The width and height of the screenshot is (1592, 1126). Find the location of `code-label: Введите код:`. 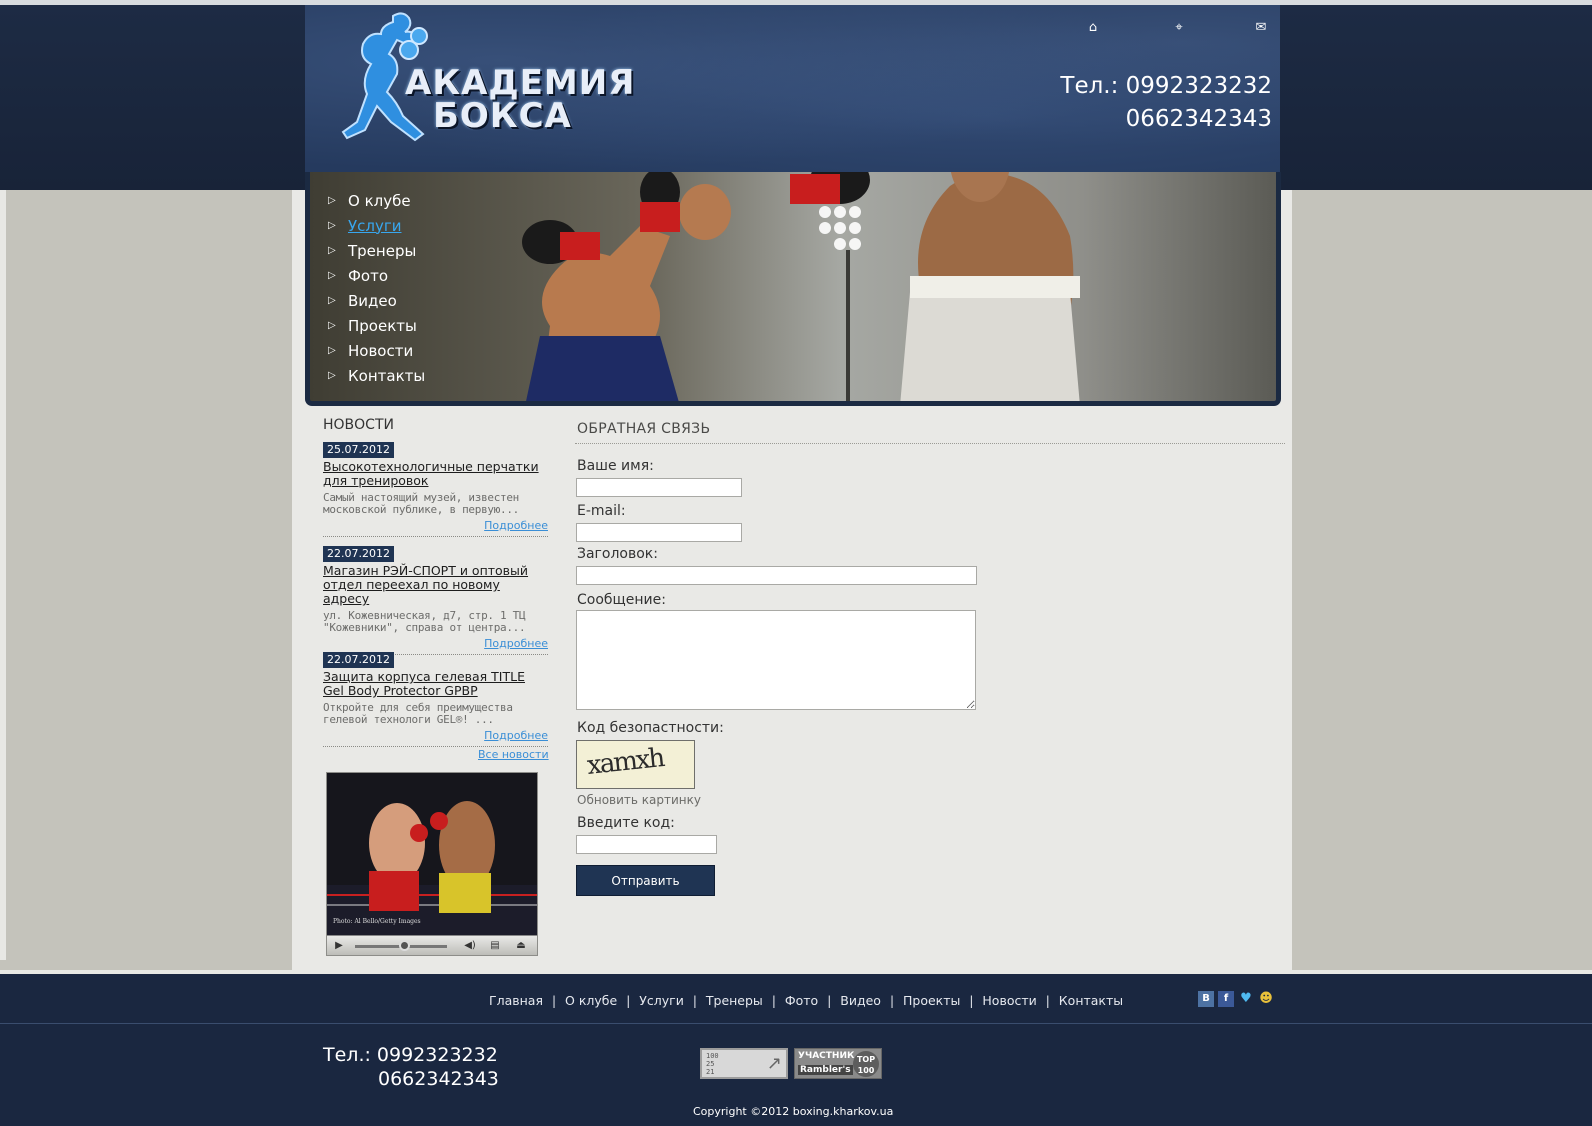

code-label: Введите код: is located at coordinates (626, 823).